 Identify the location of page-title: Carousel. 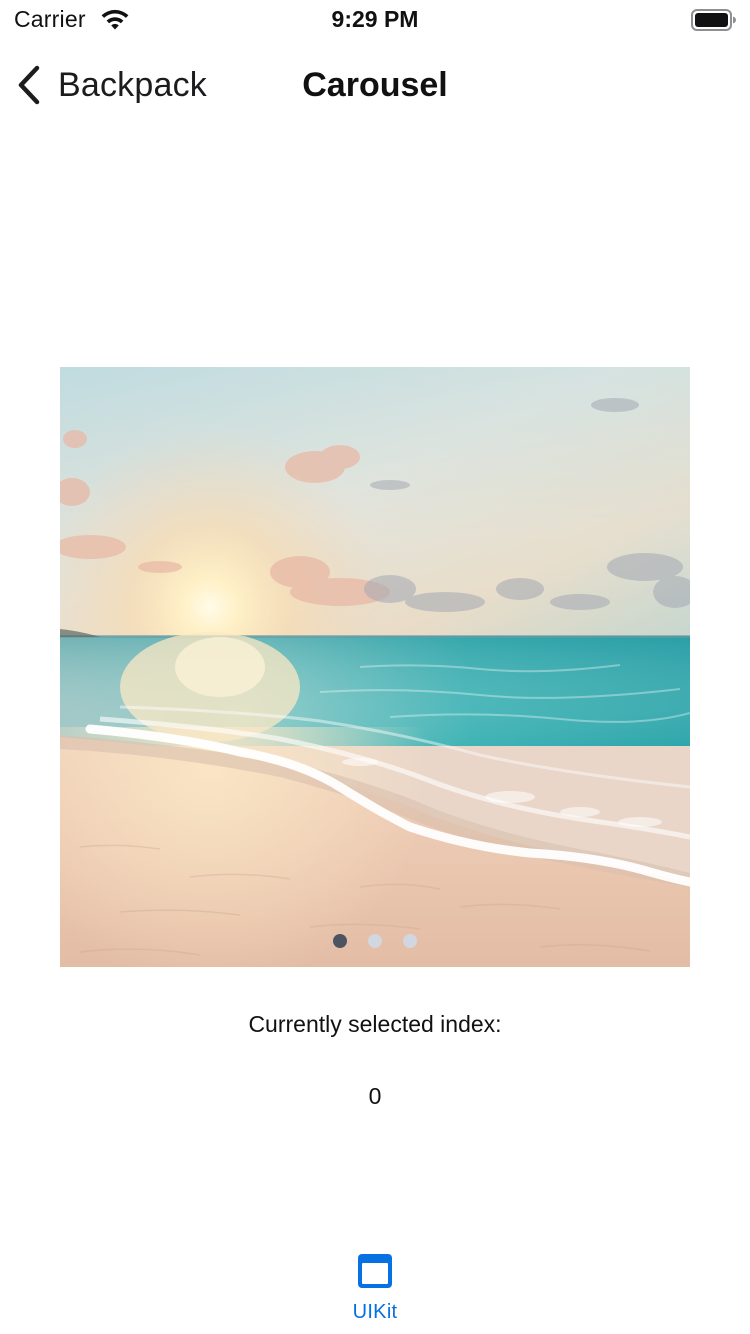
(375, 85).